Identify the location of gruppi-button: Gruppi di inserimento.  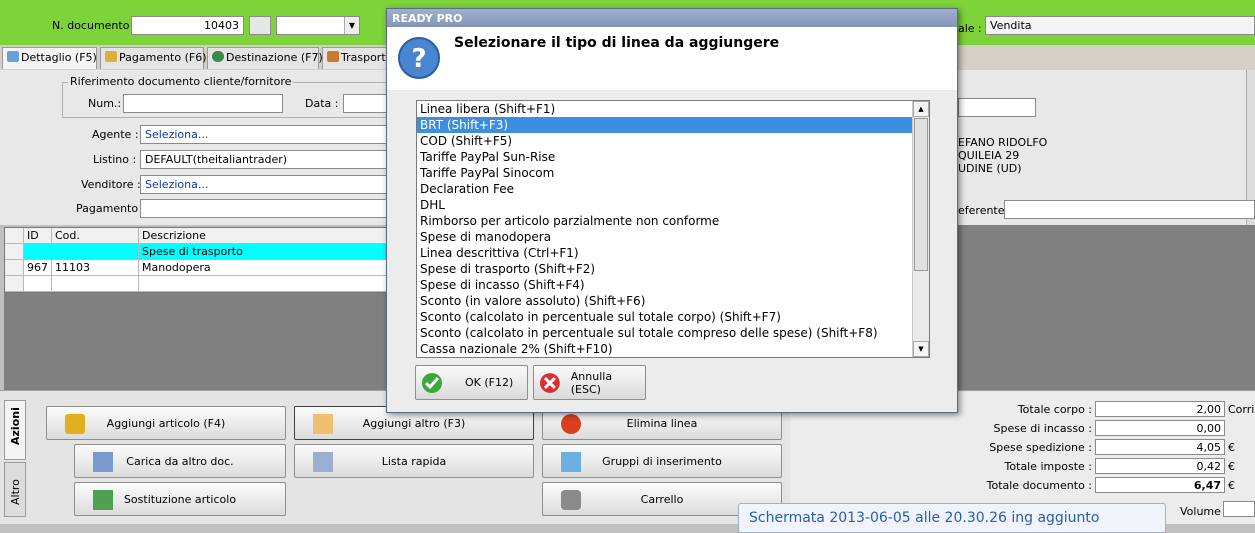
(662, 461).